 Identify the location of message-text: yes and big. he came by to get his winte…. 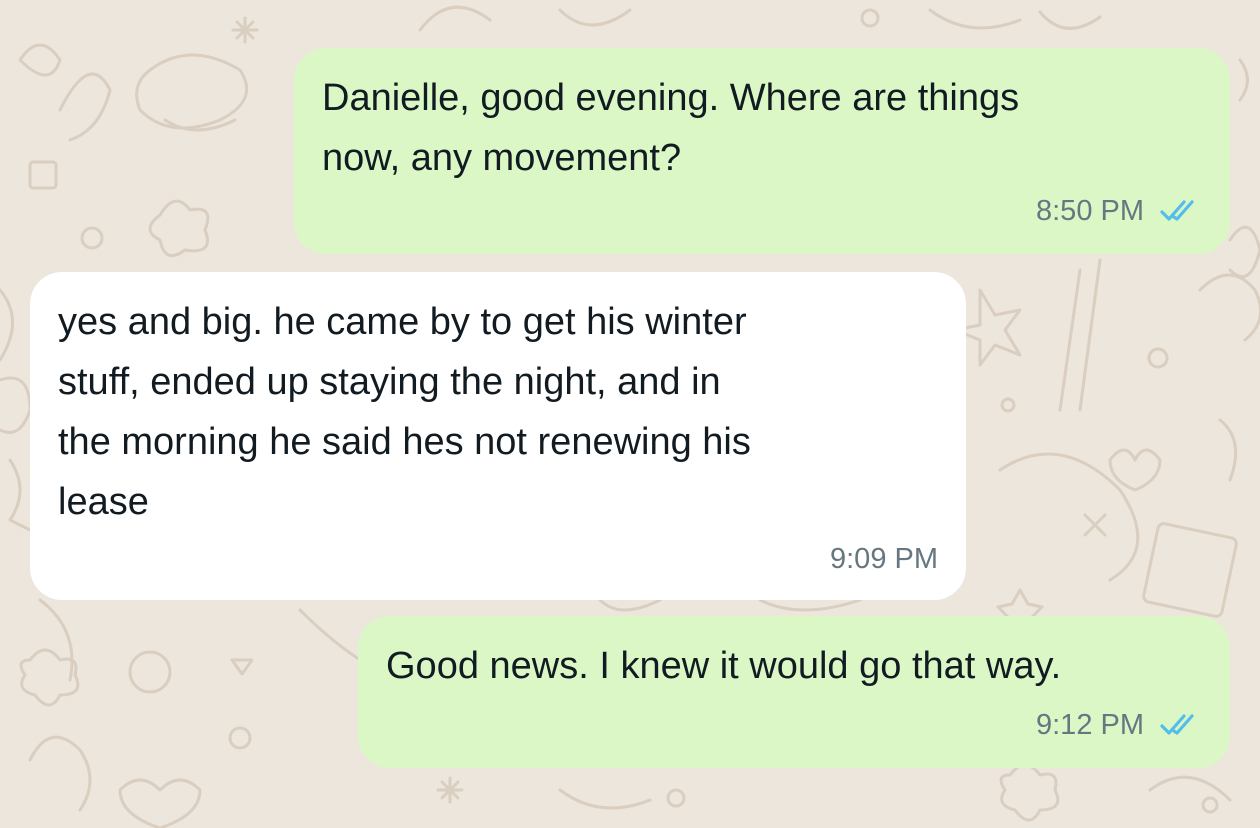
(404, 412).